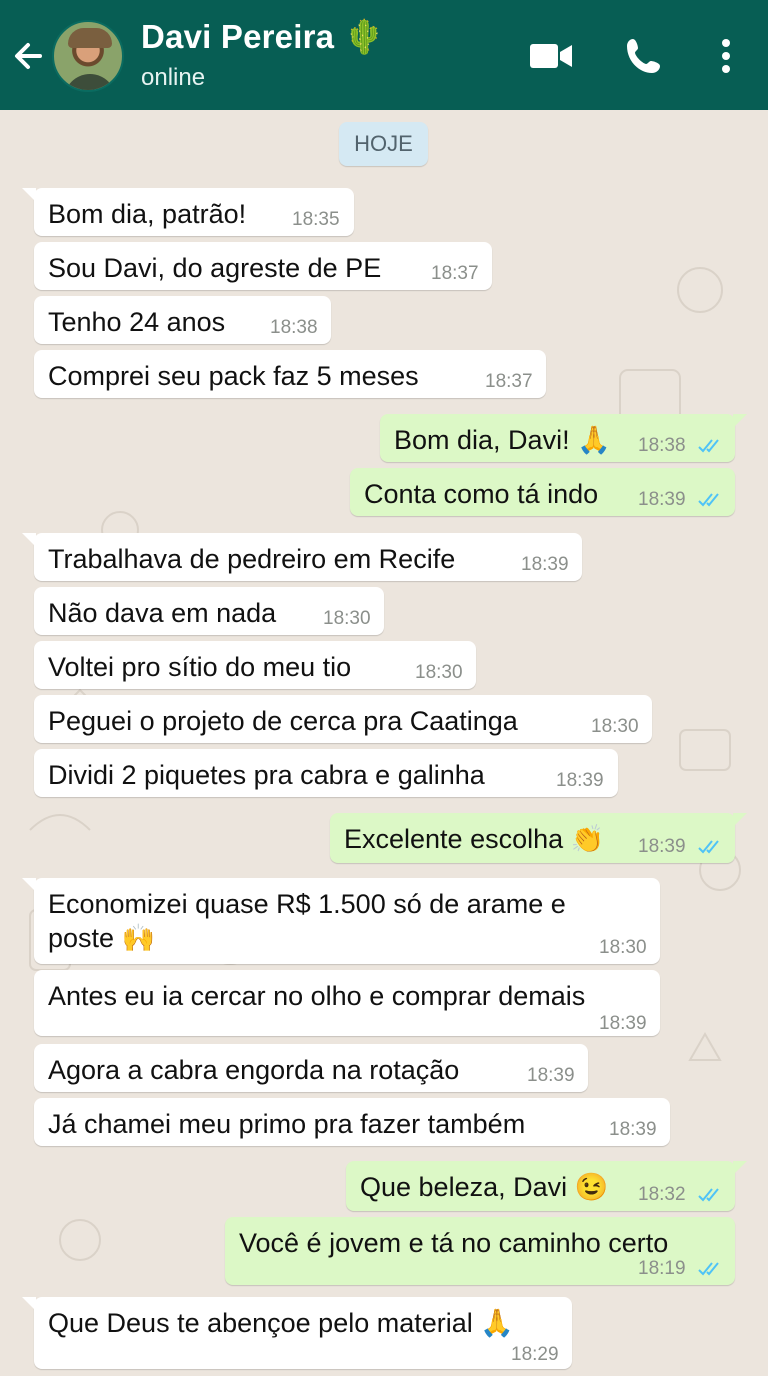 This screenshot has width=768, height=1376. Describe the element at coordinates (383, 144) in the screenshot. I see `date-chip: HOJE` at that location.